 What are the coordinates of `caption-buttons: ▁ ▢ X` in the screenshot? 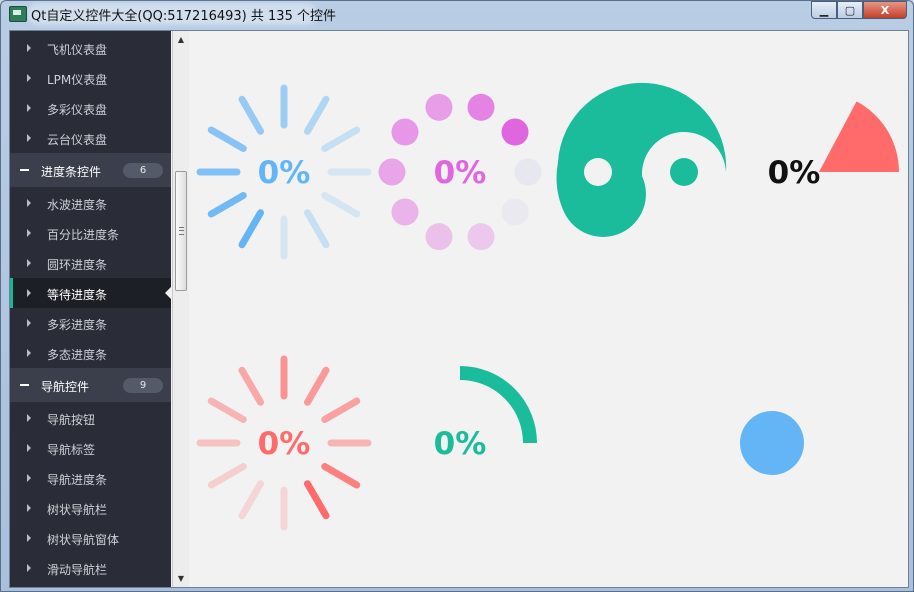 It's located at (859, 11).